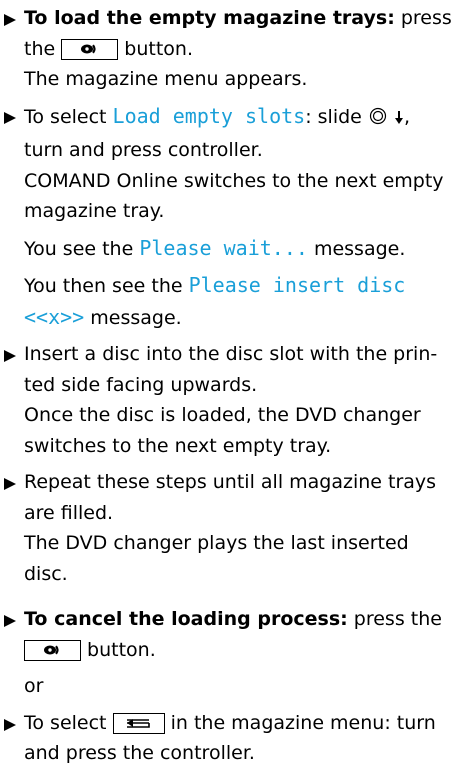 The width and height of the screenshot is (461, 769). Describe the element at coordinates (356, 248) in the screenshot. I see `message-suffix: message.` at that location.